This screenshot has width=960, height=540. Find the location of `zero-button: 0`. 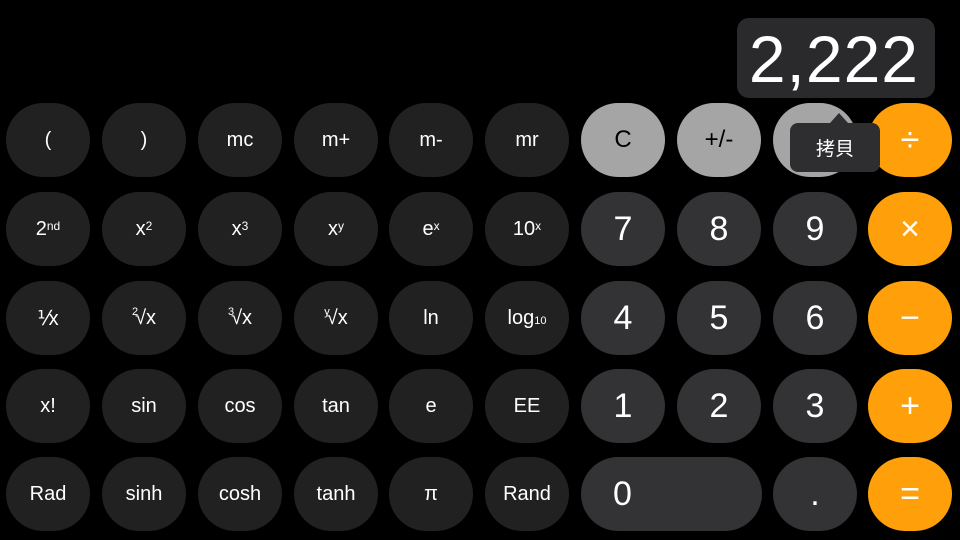

zero-button: 0 is located at coordinates (671, 494).